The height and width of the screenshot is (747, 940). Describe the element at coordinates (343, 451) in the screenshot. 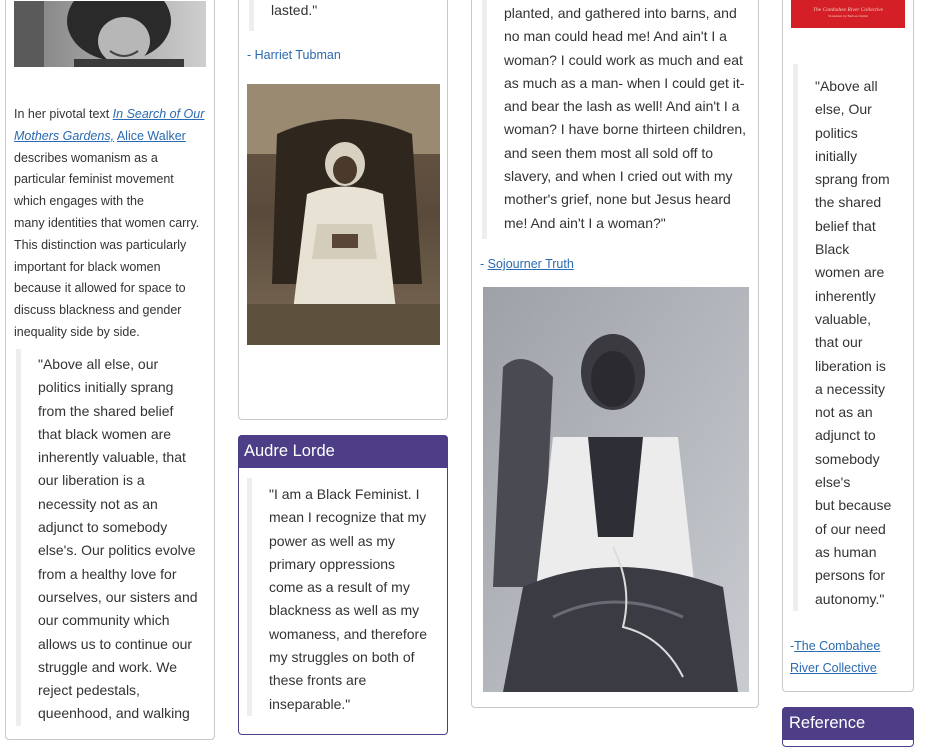

I see `lorde-header: Audre Lorde` at that location.